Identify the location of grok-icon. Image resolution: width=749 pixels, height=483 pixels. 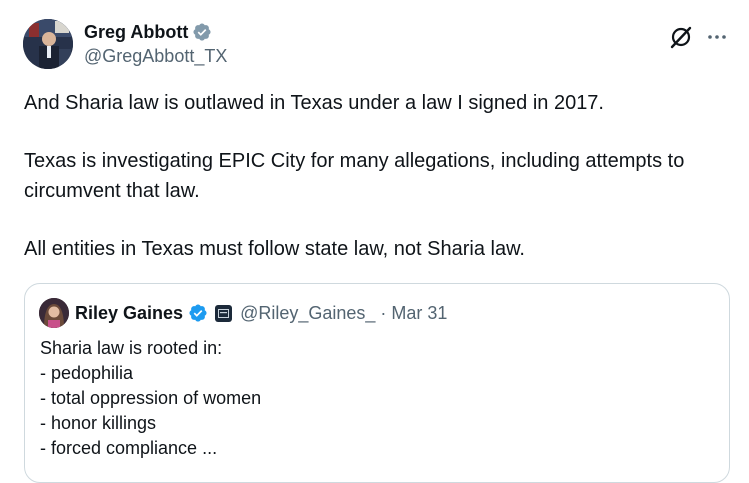
(681, 37).